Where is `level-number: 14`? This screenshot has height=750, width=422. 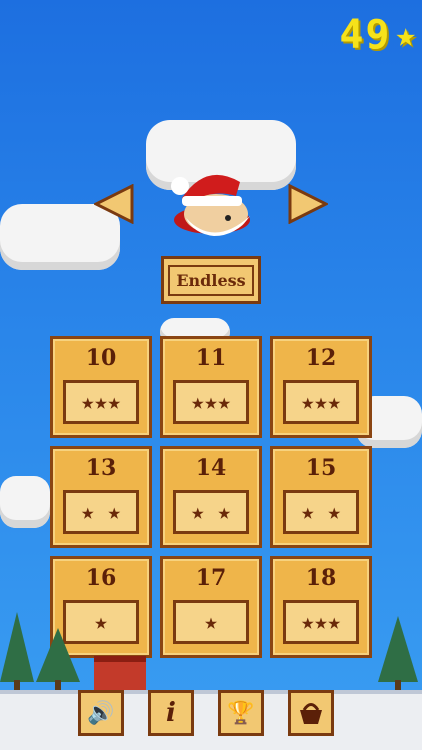
level-number: 14 is located at coordinates (211, 468).